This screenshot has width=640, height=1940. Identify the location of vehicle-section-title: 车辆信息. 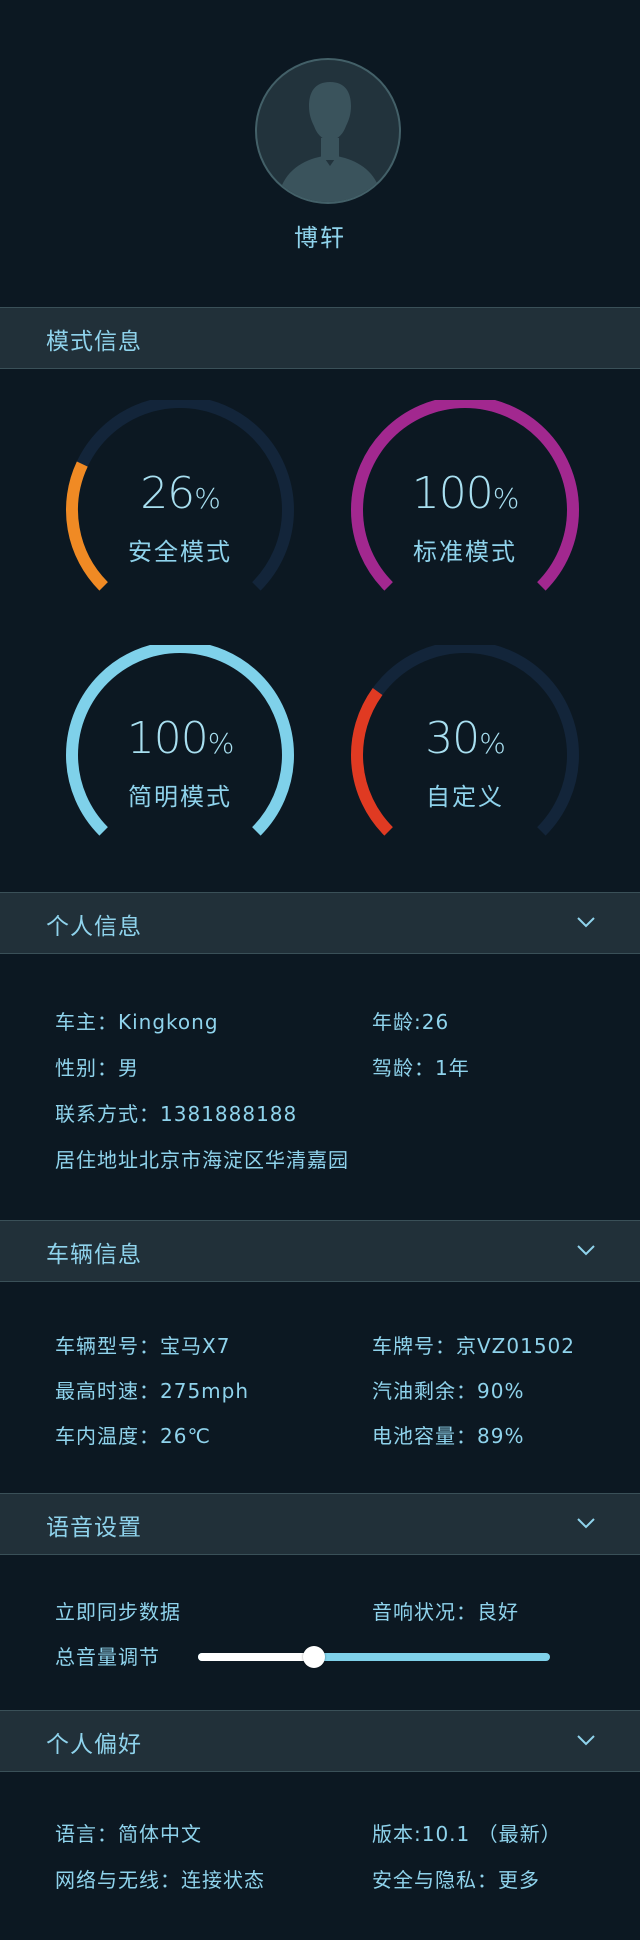
(94, 1255).